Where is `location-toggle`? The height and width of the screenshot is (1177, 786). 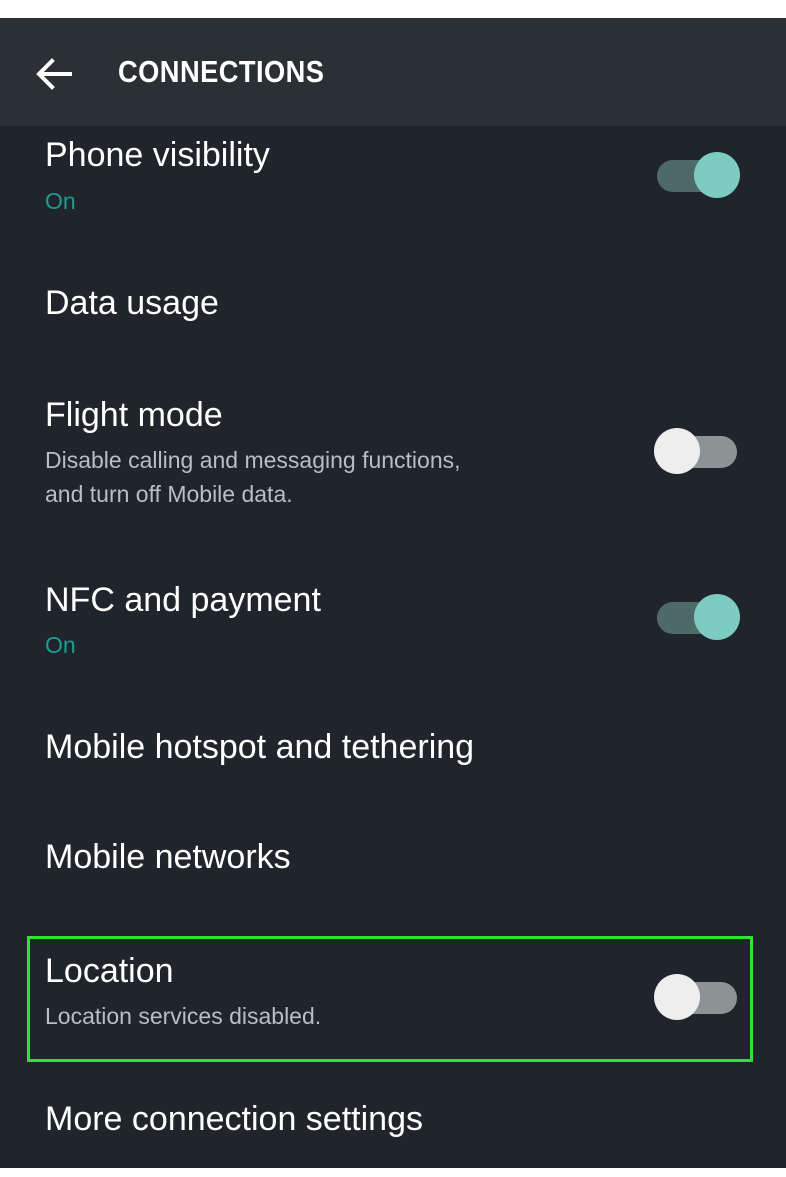 location-toggle is located at coordinates (697, 998).